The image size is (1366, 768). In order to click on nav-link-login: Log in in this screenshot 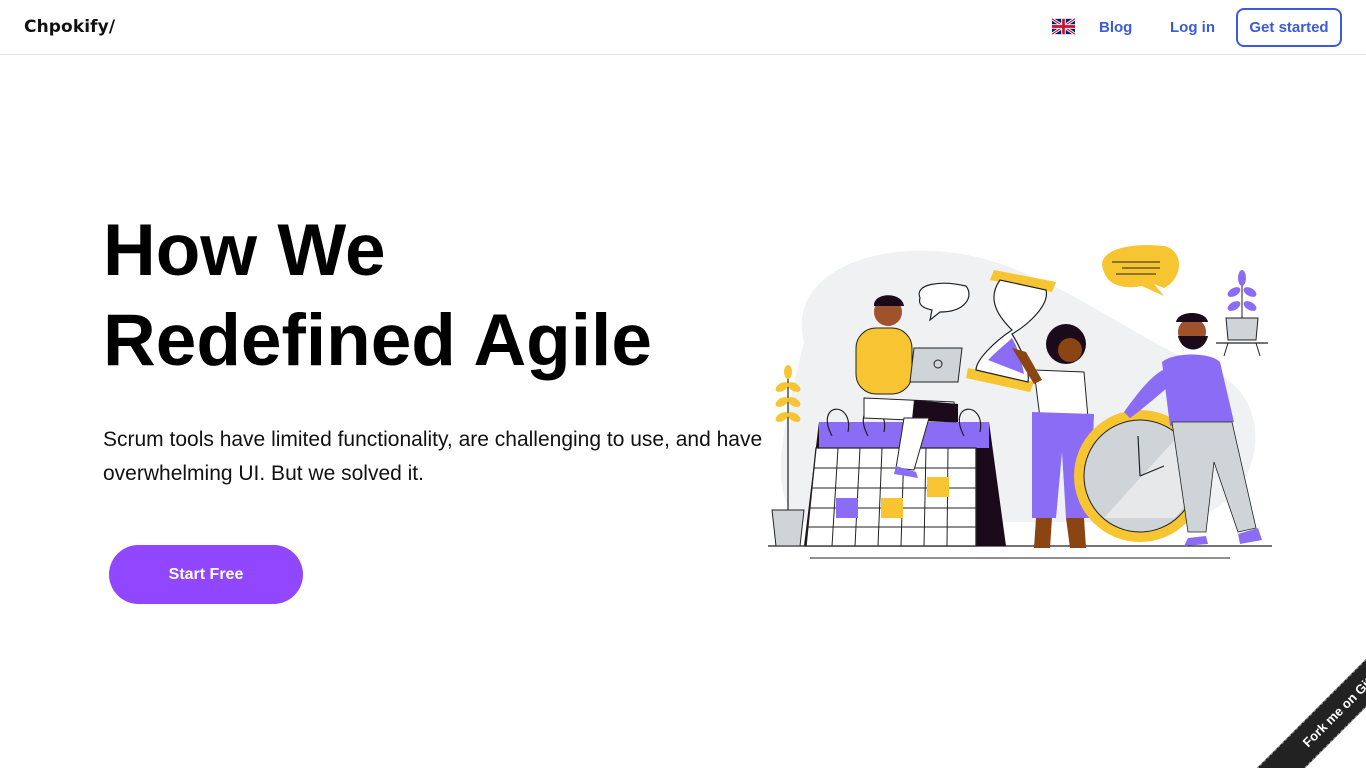, I will do `click(1192, 27)`.